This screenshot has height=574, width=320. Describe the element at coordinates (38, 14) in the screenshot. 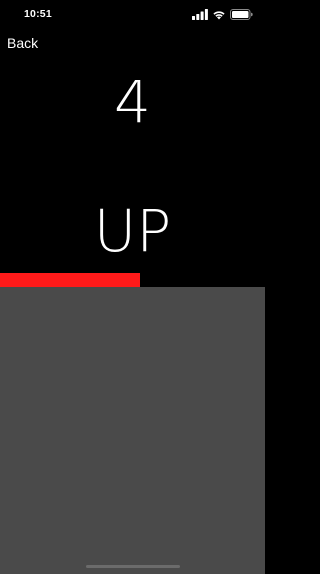

I see `status-time: 10:51` at that location.